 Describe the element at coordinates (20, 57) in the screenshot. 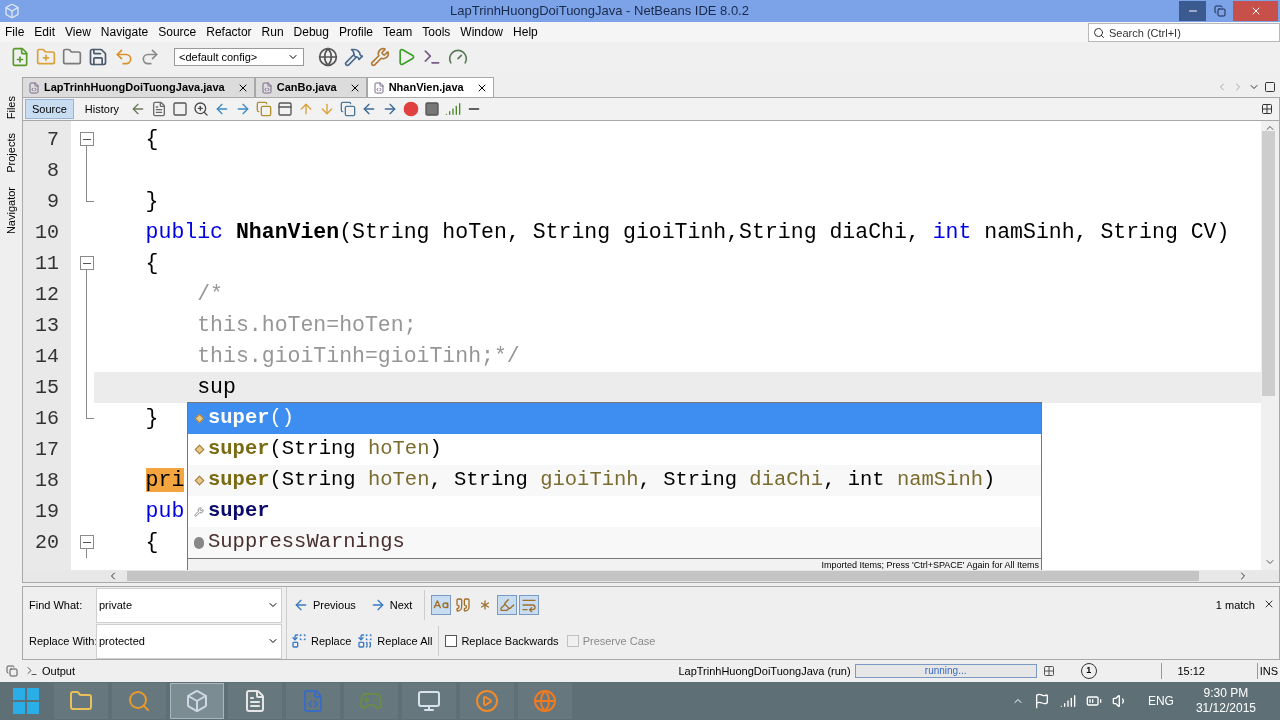

I see `new-file-icon` at that location.